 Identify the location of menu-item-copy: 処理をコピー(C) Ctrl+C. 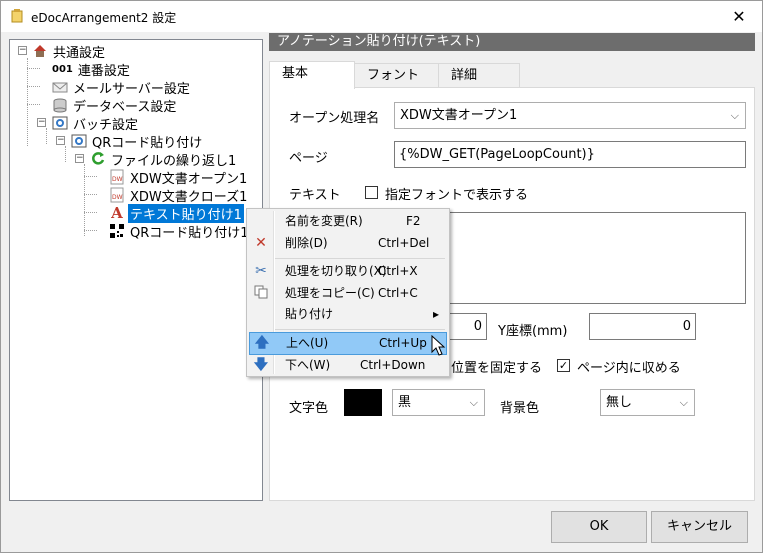
(348, 293).